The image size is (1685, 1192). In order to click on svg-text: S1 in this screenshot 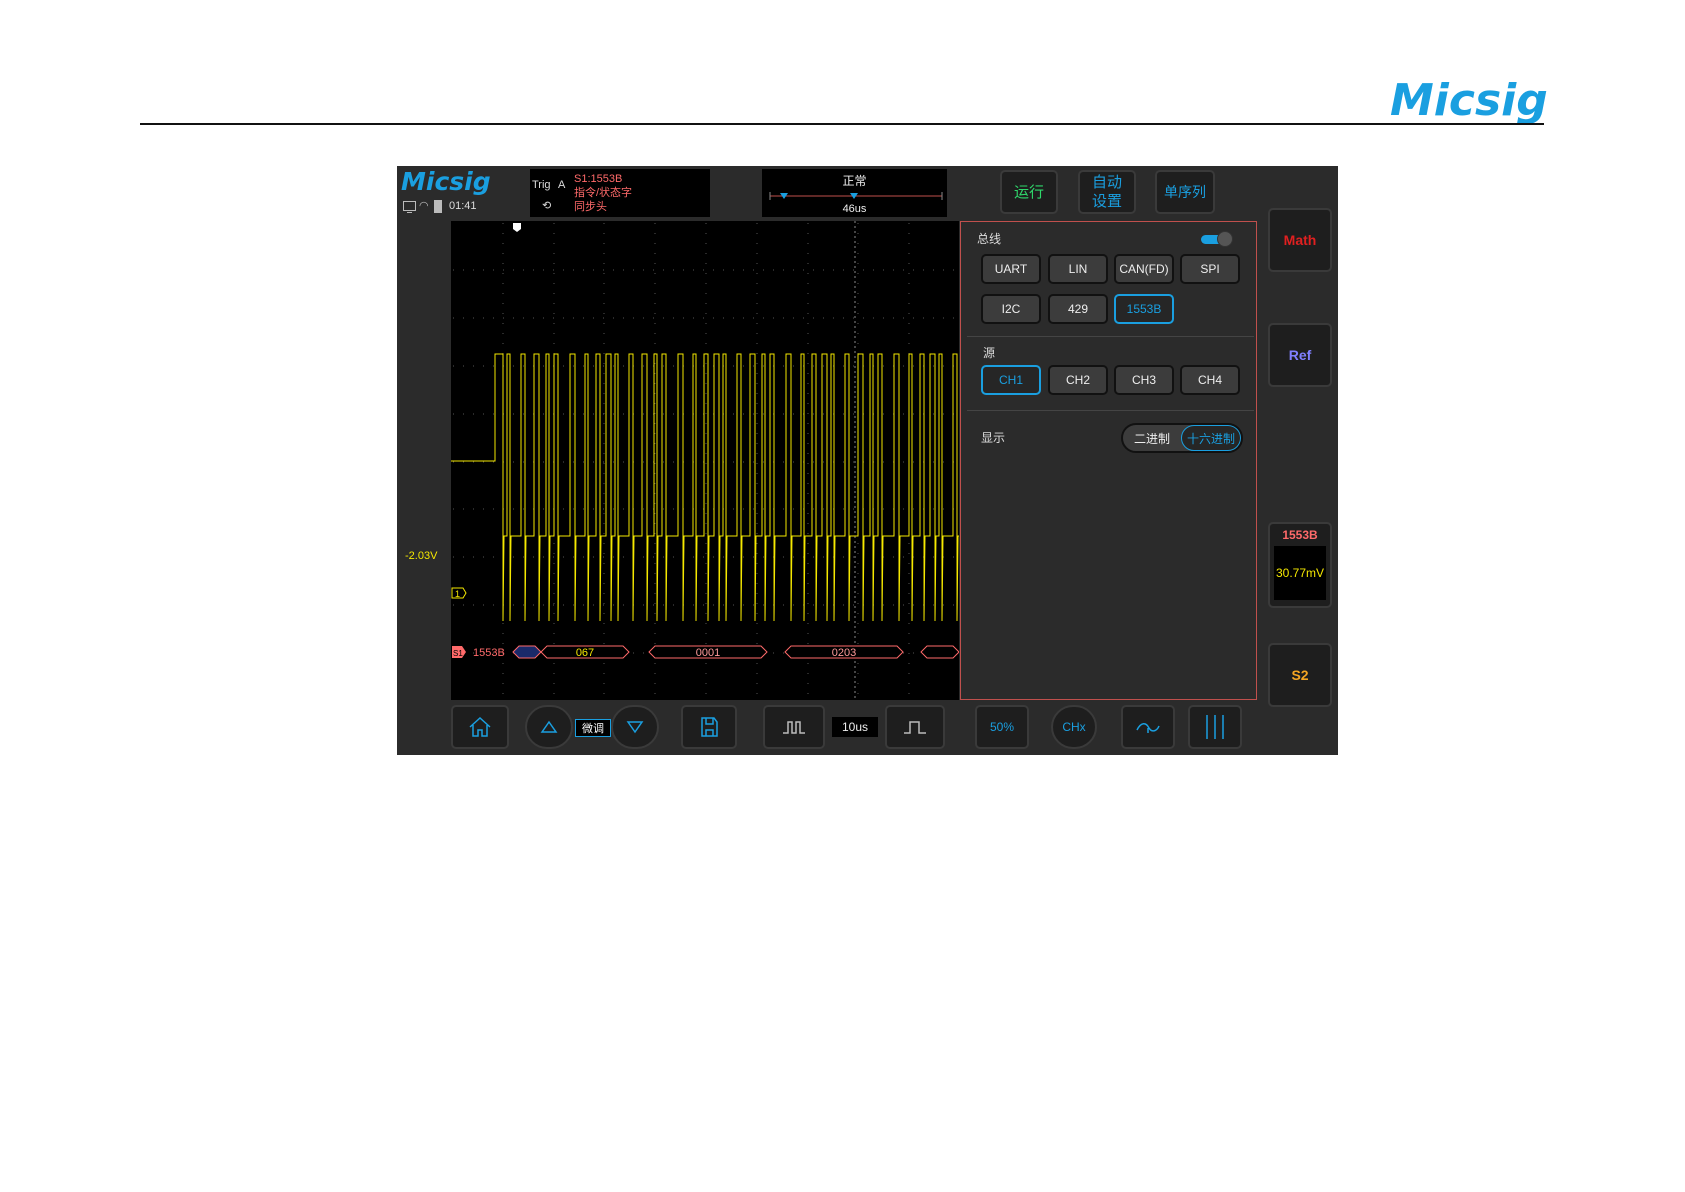, I will do `click(458, 653)`.